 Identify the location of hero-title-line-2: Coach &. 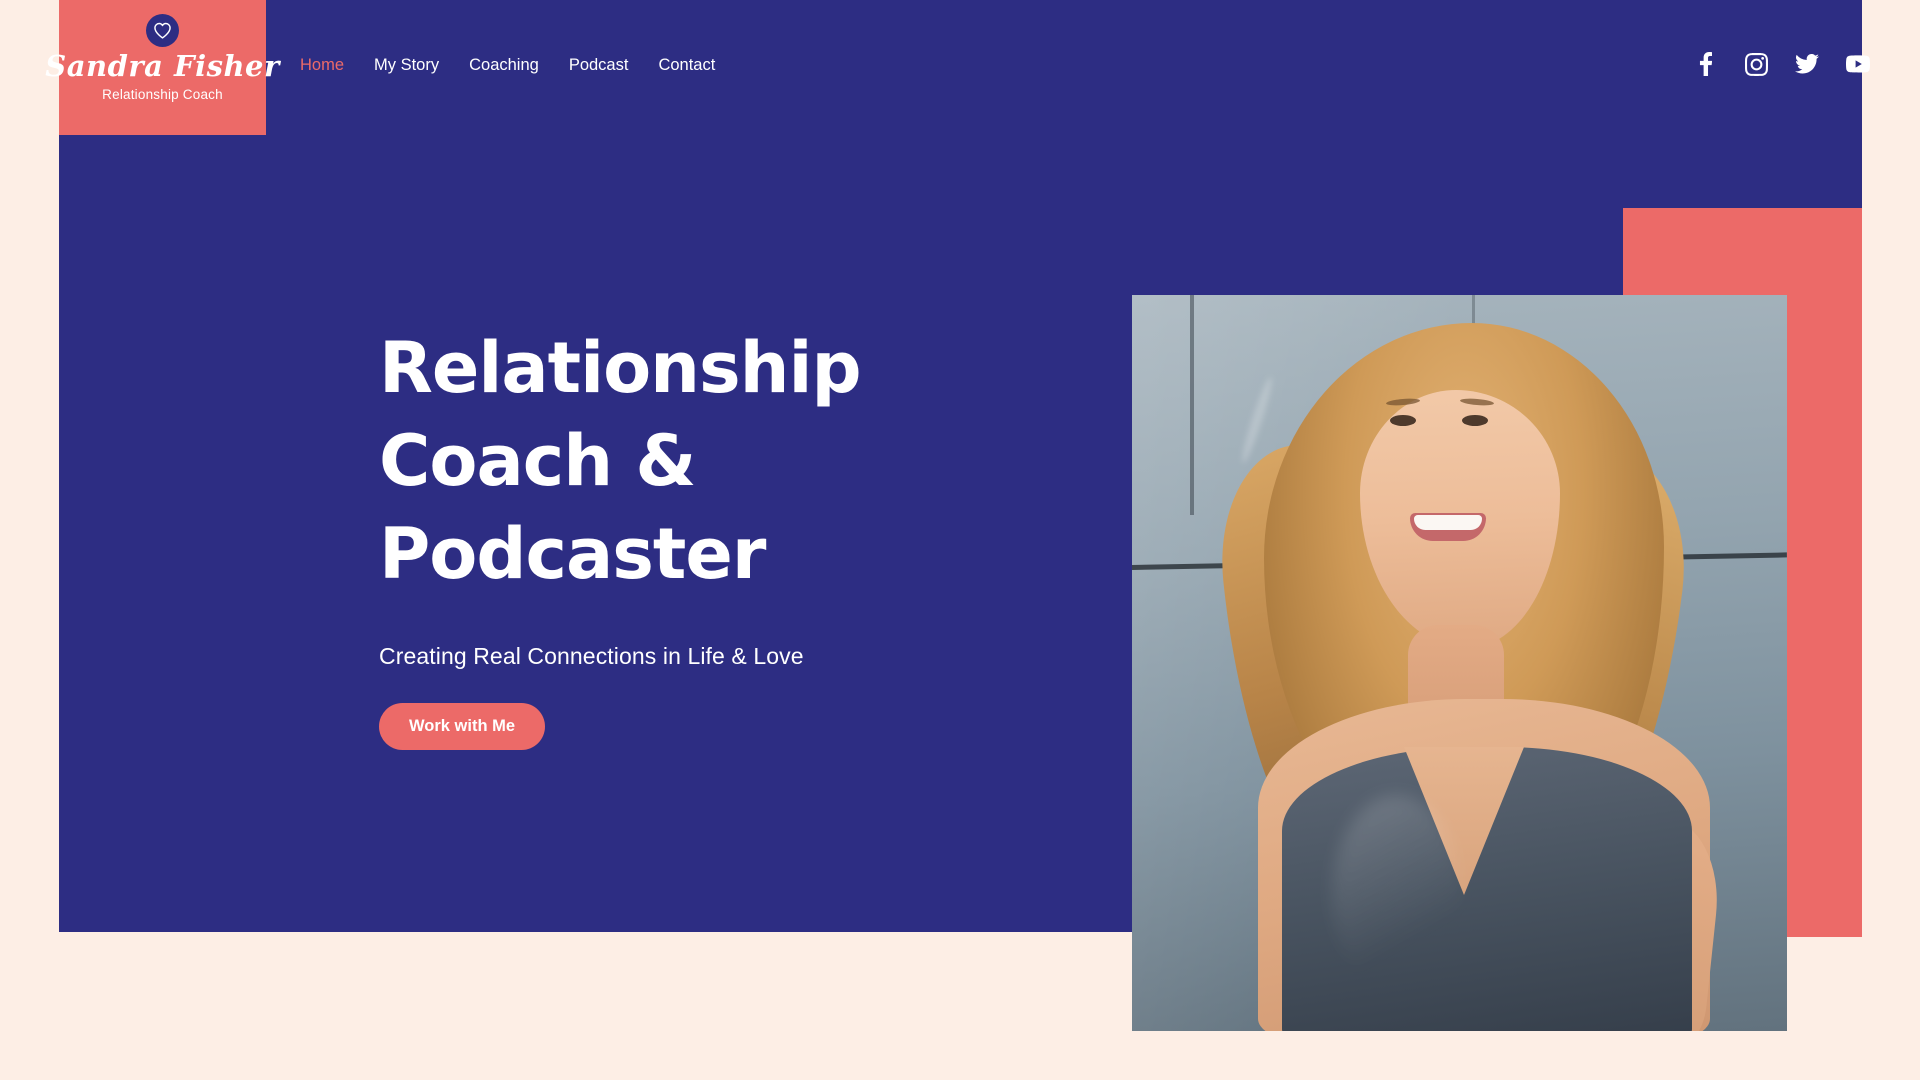
(537, 461).